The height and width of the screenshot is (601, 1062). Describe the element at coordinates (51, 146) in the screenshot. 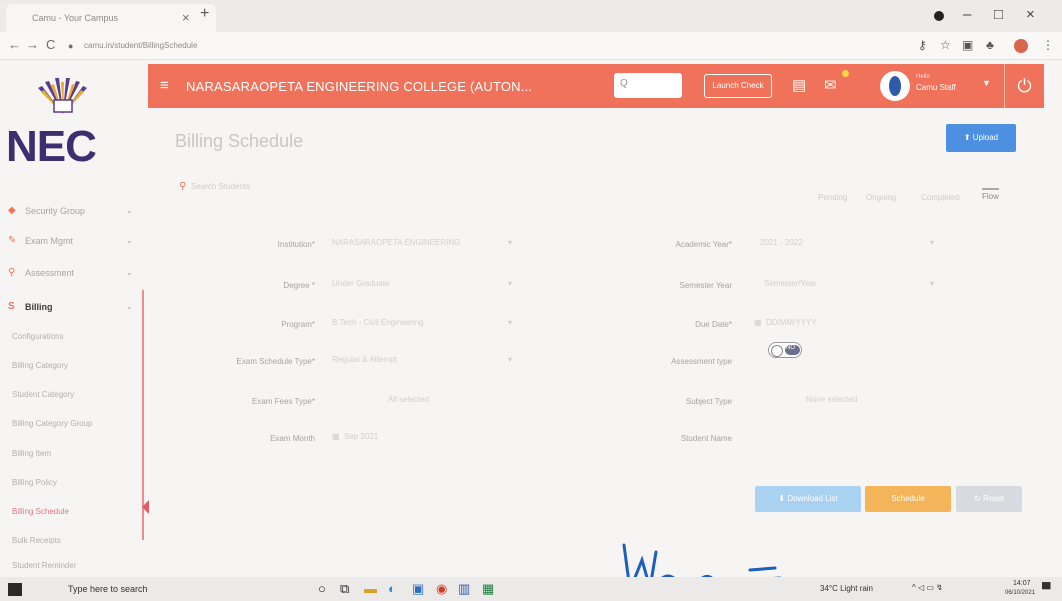

I see `logo-text: NEC` at that location.